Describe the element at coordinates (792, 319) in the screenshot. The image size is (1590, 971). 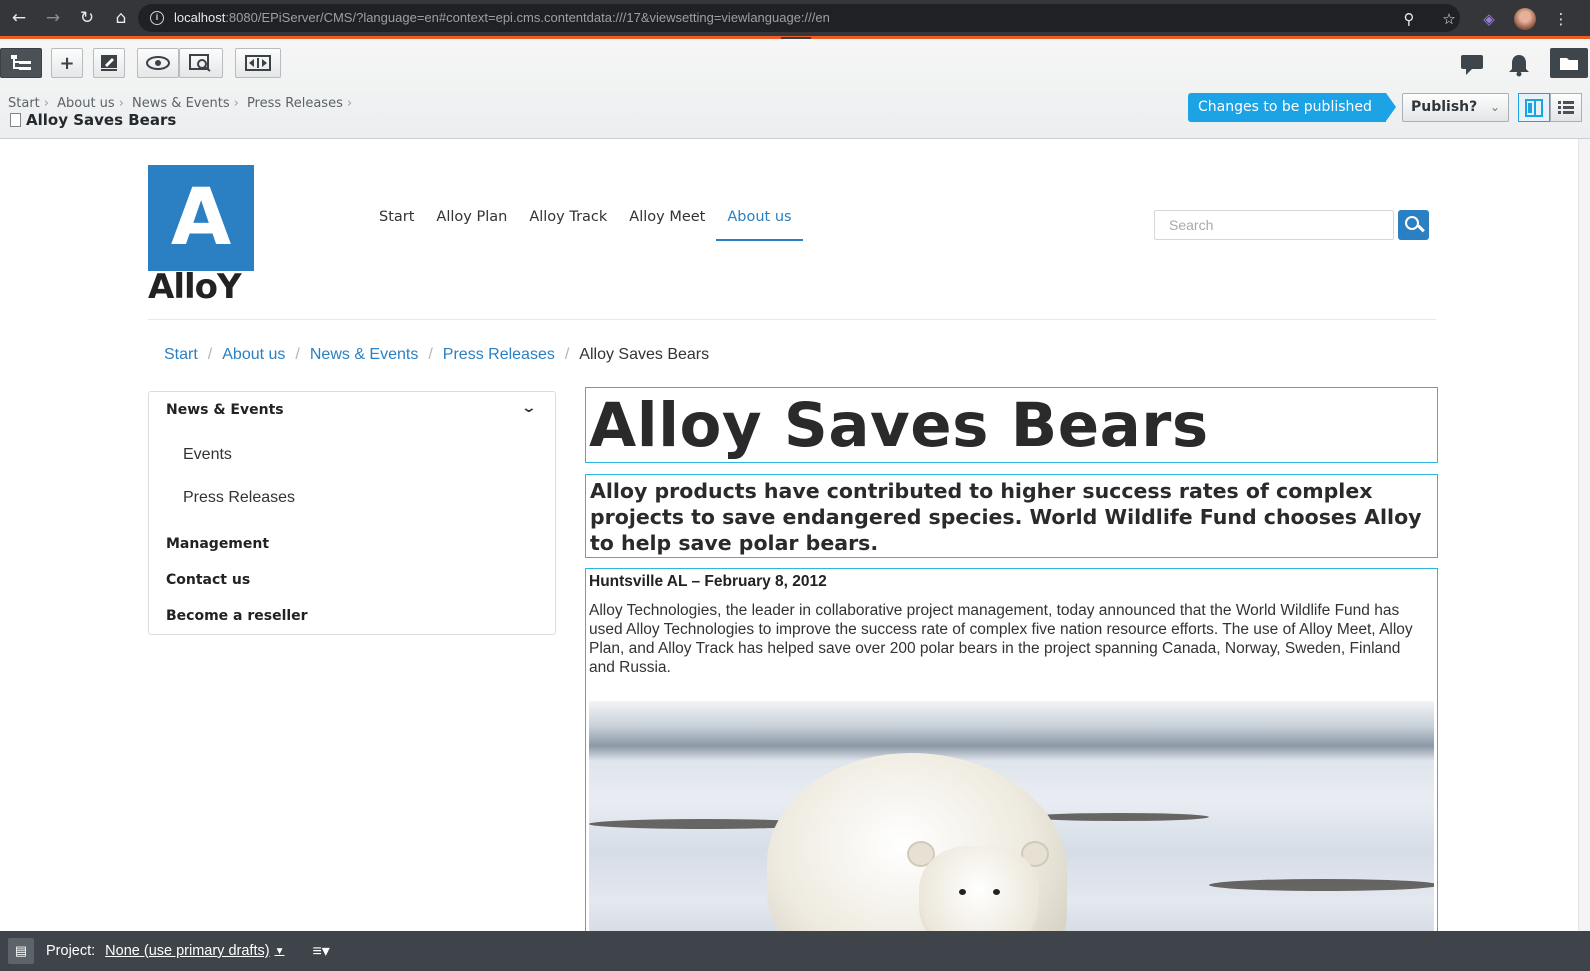
I see `header-divider` at that location.